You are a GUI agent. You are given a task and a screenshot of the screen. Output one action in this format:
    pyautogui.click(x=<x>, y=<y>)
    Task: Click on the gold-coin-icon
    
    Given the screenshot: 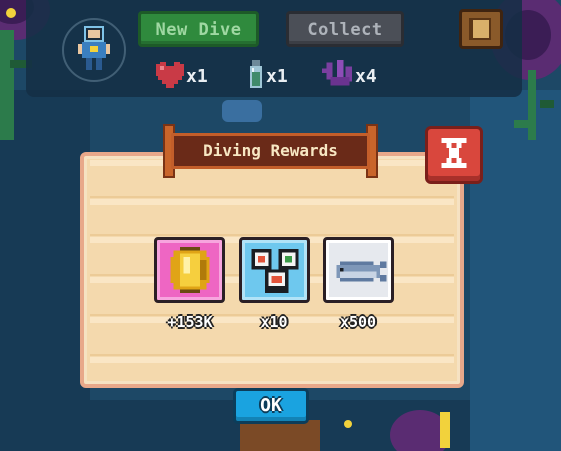 What is the action you would take?
    pyautogui.click(x=190, y=270)
    